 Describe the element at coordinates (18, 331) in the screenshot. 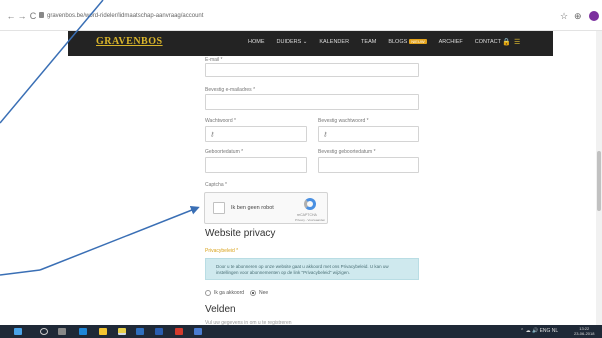

I see `start-icon` at that location.